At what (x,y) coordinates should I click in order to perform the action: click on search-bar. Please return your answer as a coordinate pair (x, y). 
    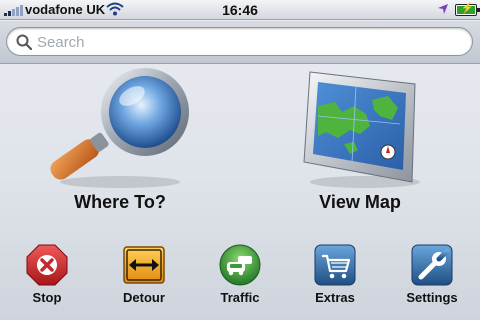
    Looking at the image, I should click on (240, 42).